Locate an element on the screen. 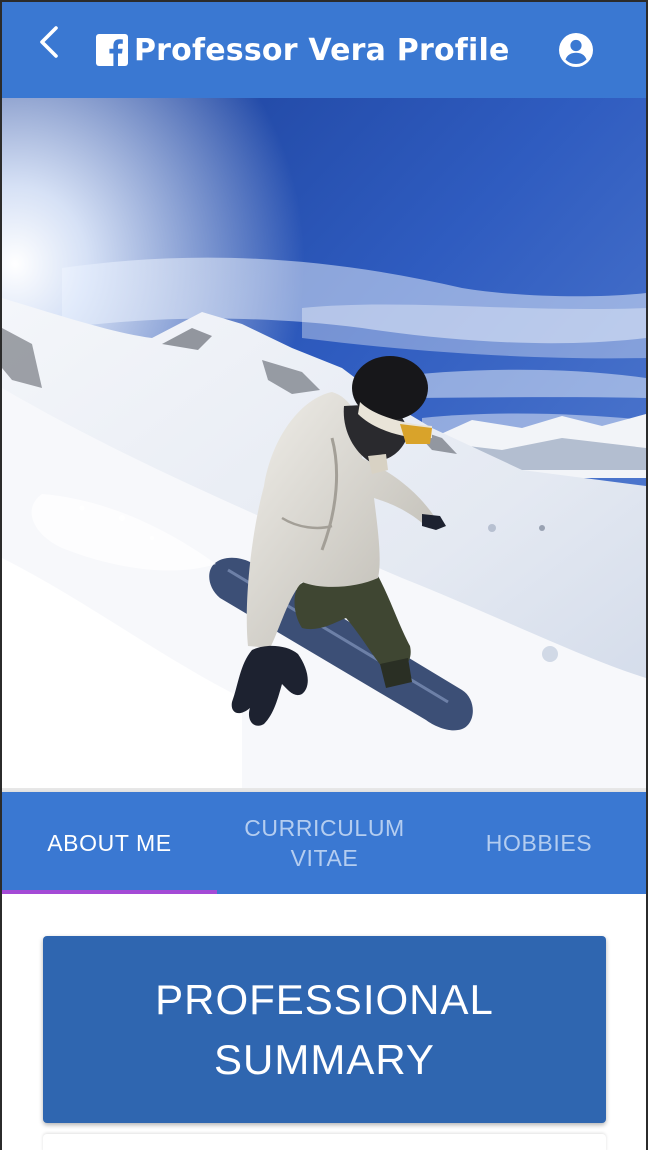 This screenshot has width=648, height=1150. app-bar: Professor Vera Profile is located at coordinates (324, 50).